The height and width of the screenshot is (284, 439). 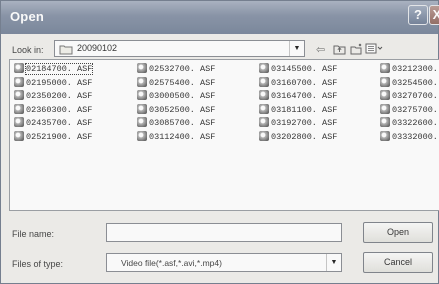 I want to click on file-name-input, so click(x=224, y=232).